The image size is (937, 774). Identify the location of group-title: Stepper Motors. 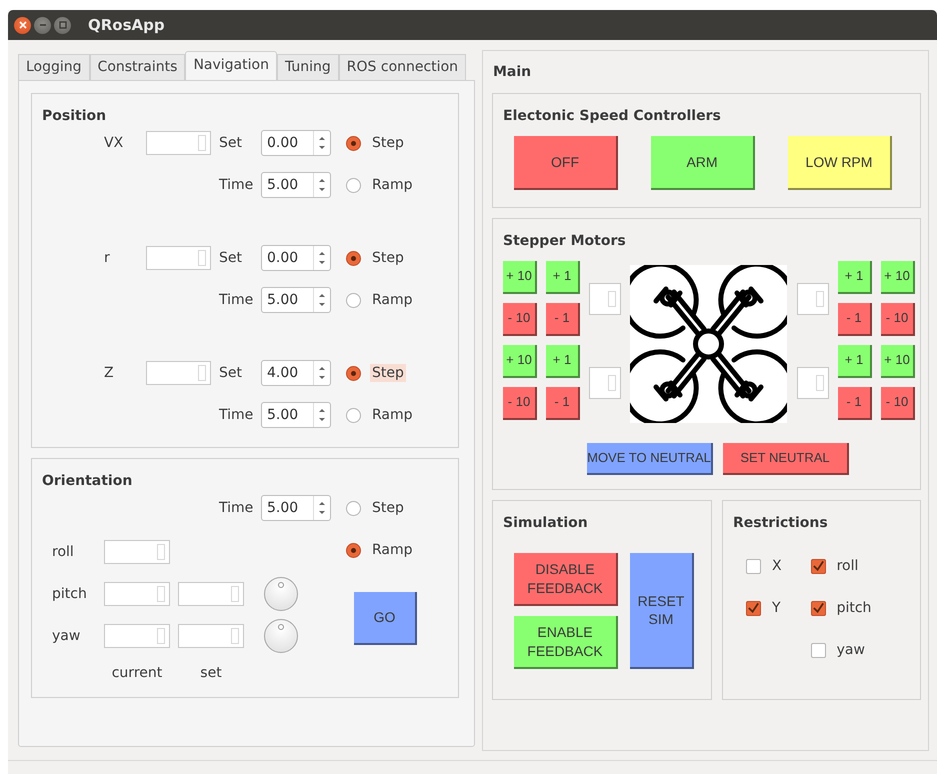
(565, 241).